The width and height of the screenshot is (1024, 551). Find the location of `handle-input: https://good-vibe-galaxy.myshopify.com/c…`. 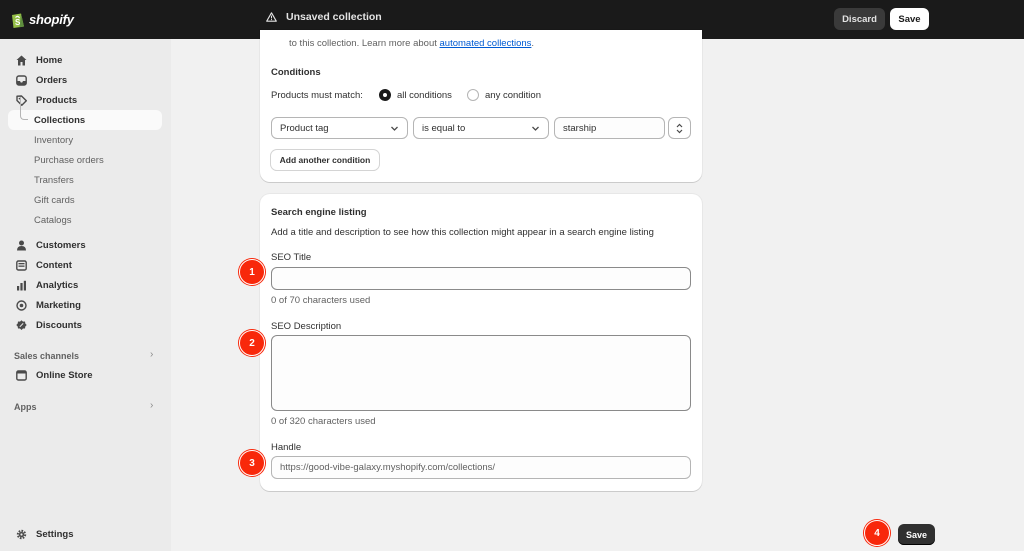

handle-input: https://good-vibe-galaxy.myshopify.com/c… is located at coordinates (481, 467).